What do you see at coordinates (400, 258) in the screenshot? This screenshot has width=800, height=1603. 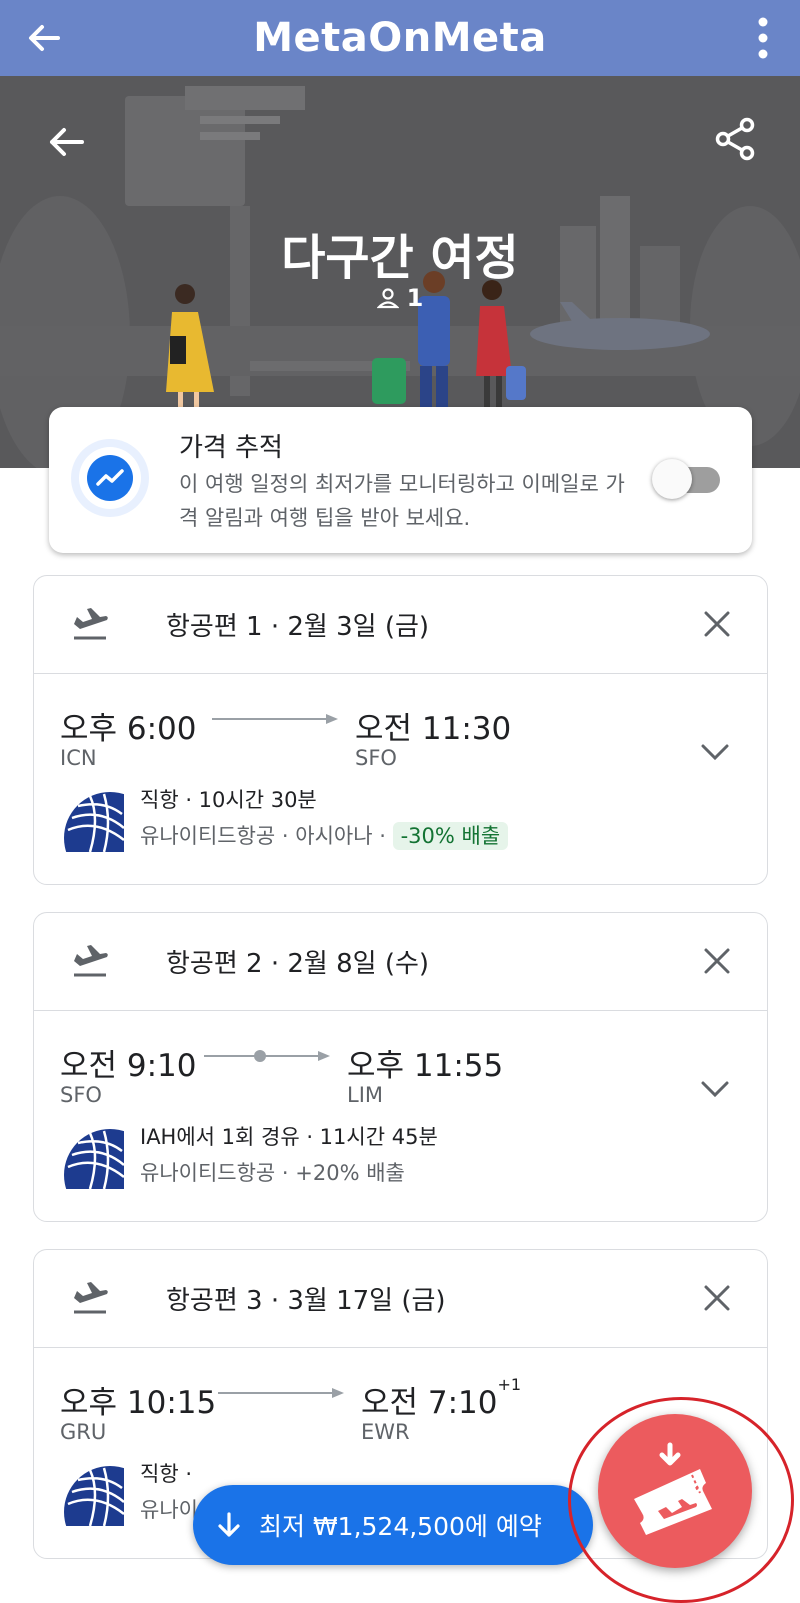 I see `trip-title: 다구간 여정` at bounding box center [400, 258].